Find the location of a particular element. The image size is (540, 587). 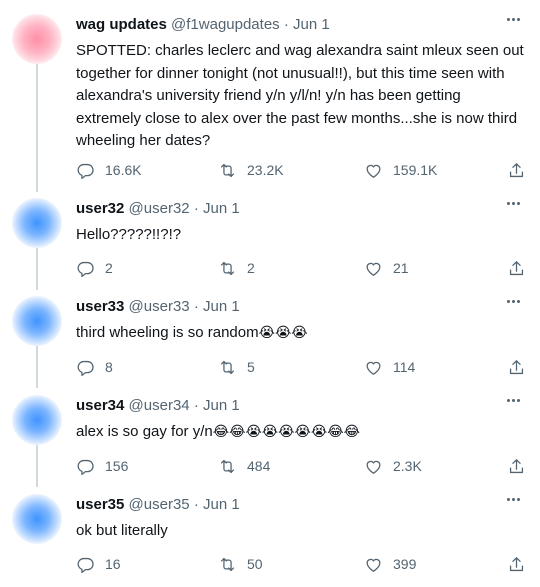

reply-count: 156 is located at coordinates (117, 466).